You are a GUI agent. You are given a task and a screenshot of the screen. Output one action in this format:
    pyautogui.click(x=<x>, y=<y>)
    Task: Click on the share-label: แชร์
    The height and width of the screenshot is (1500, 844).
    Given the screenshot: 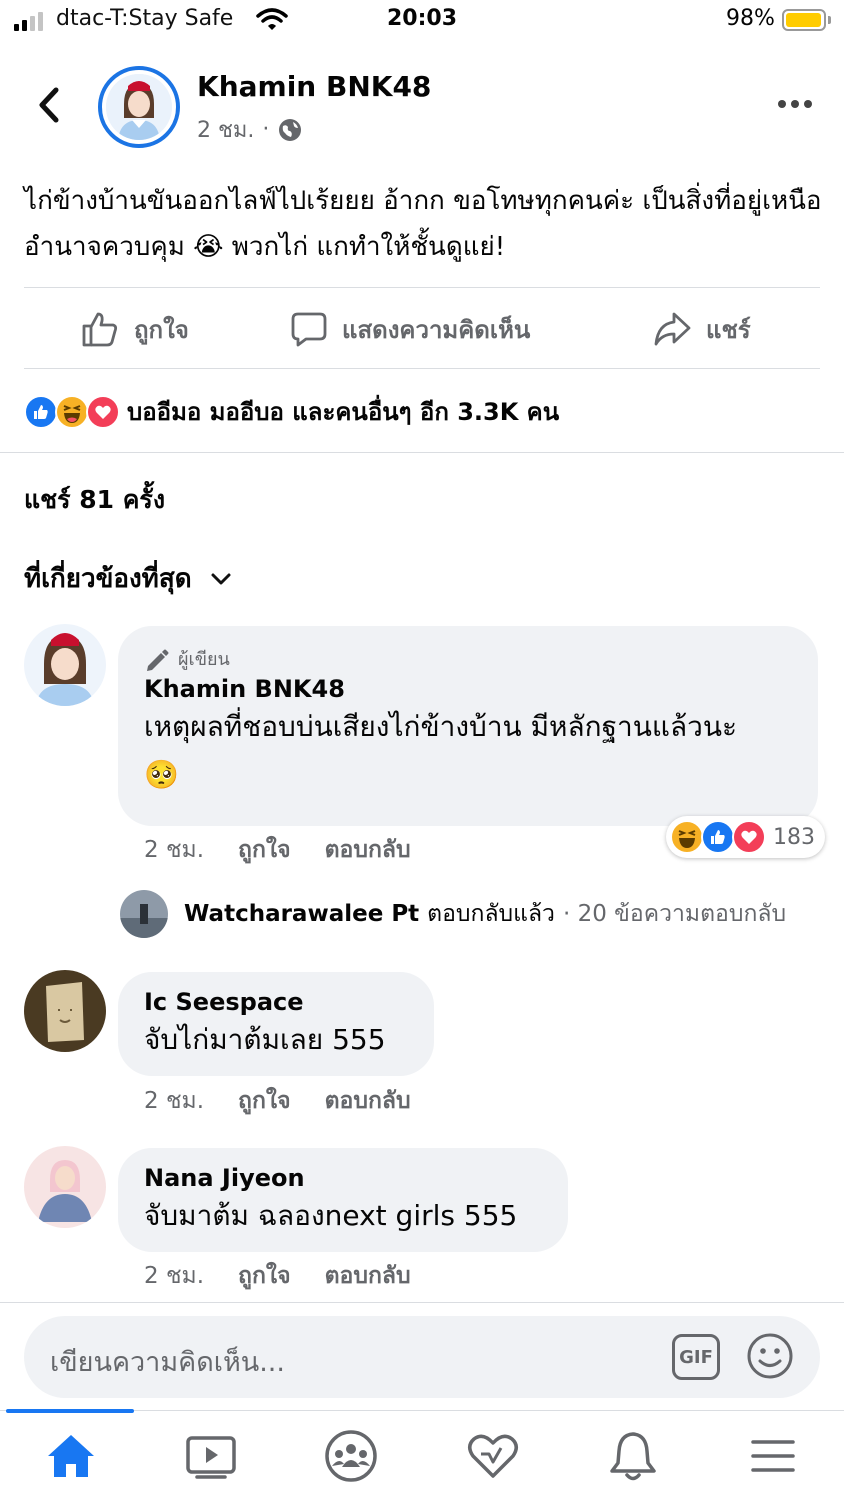 What is the action you would take?
    pyautogui.click(x=728, y=329)
    